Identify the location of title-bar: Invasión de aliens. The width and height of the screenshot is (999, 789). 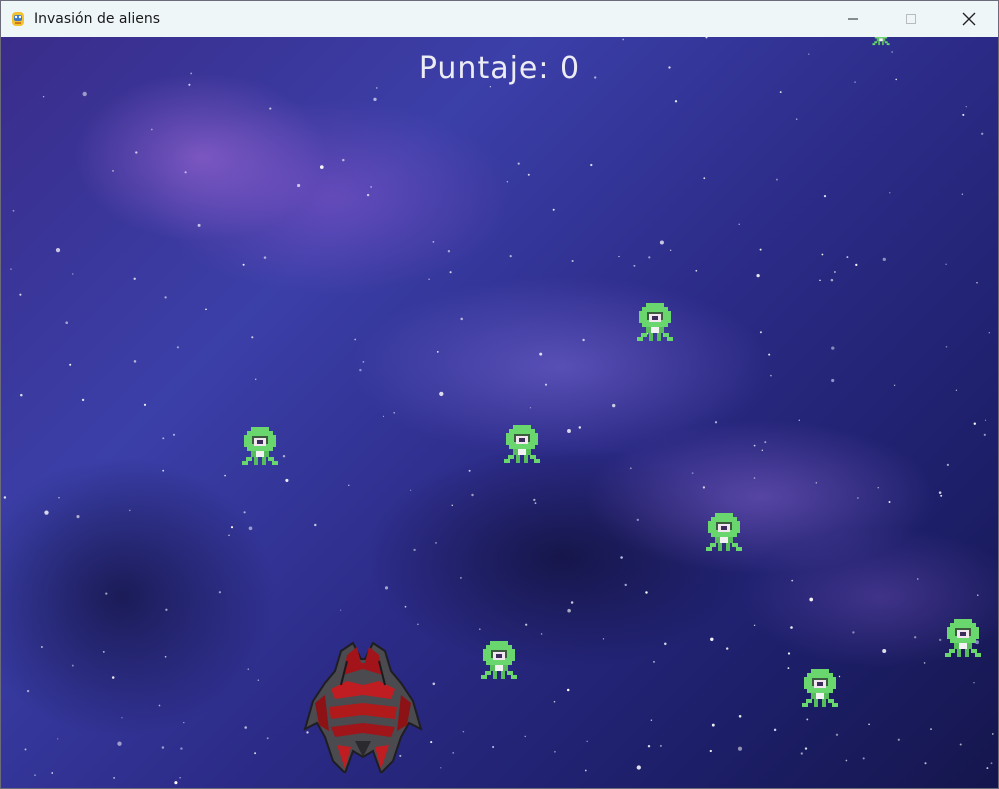
(499, 19).